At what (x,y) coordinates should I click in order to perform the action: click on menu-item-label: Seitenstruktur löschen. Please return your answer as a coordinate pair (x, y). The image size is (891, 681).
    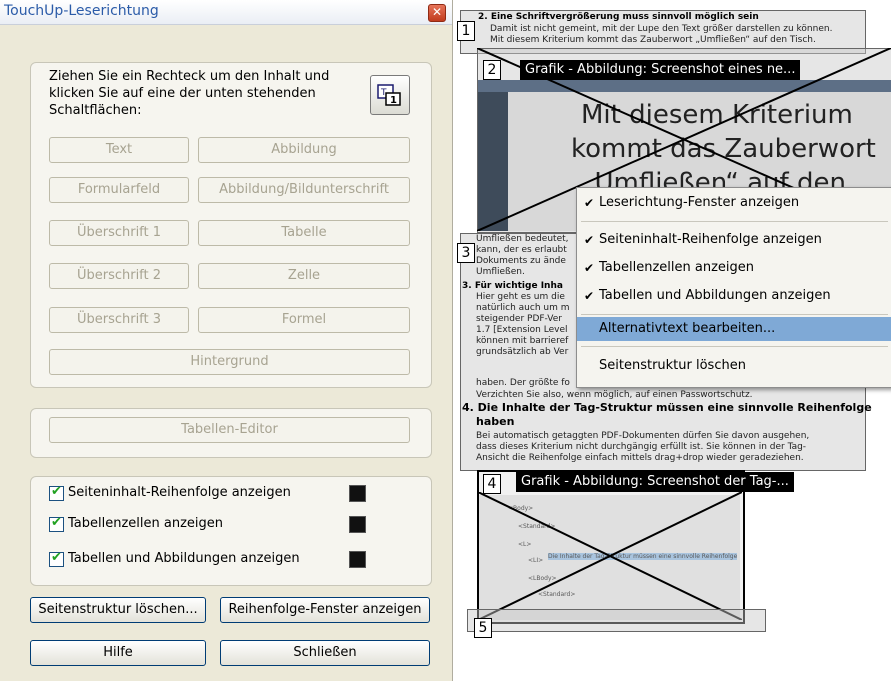
    Looking at the image, I should click on (672, 365).